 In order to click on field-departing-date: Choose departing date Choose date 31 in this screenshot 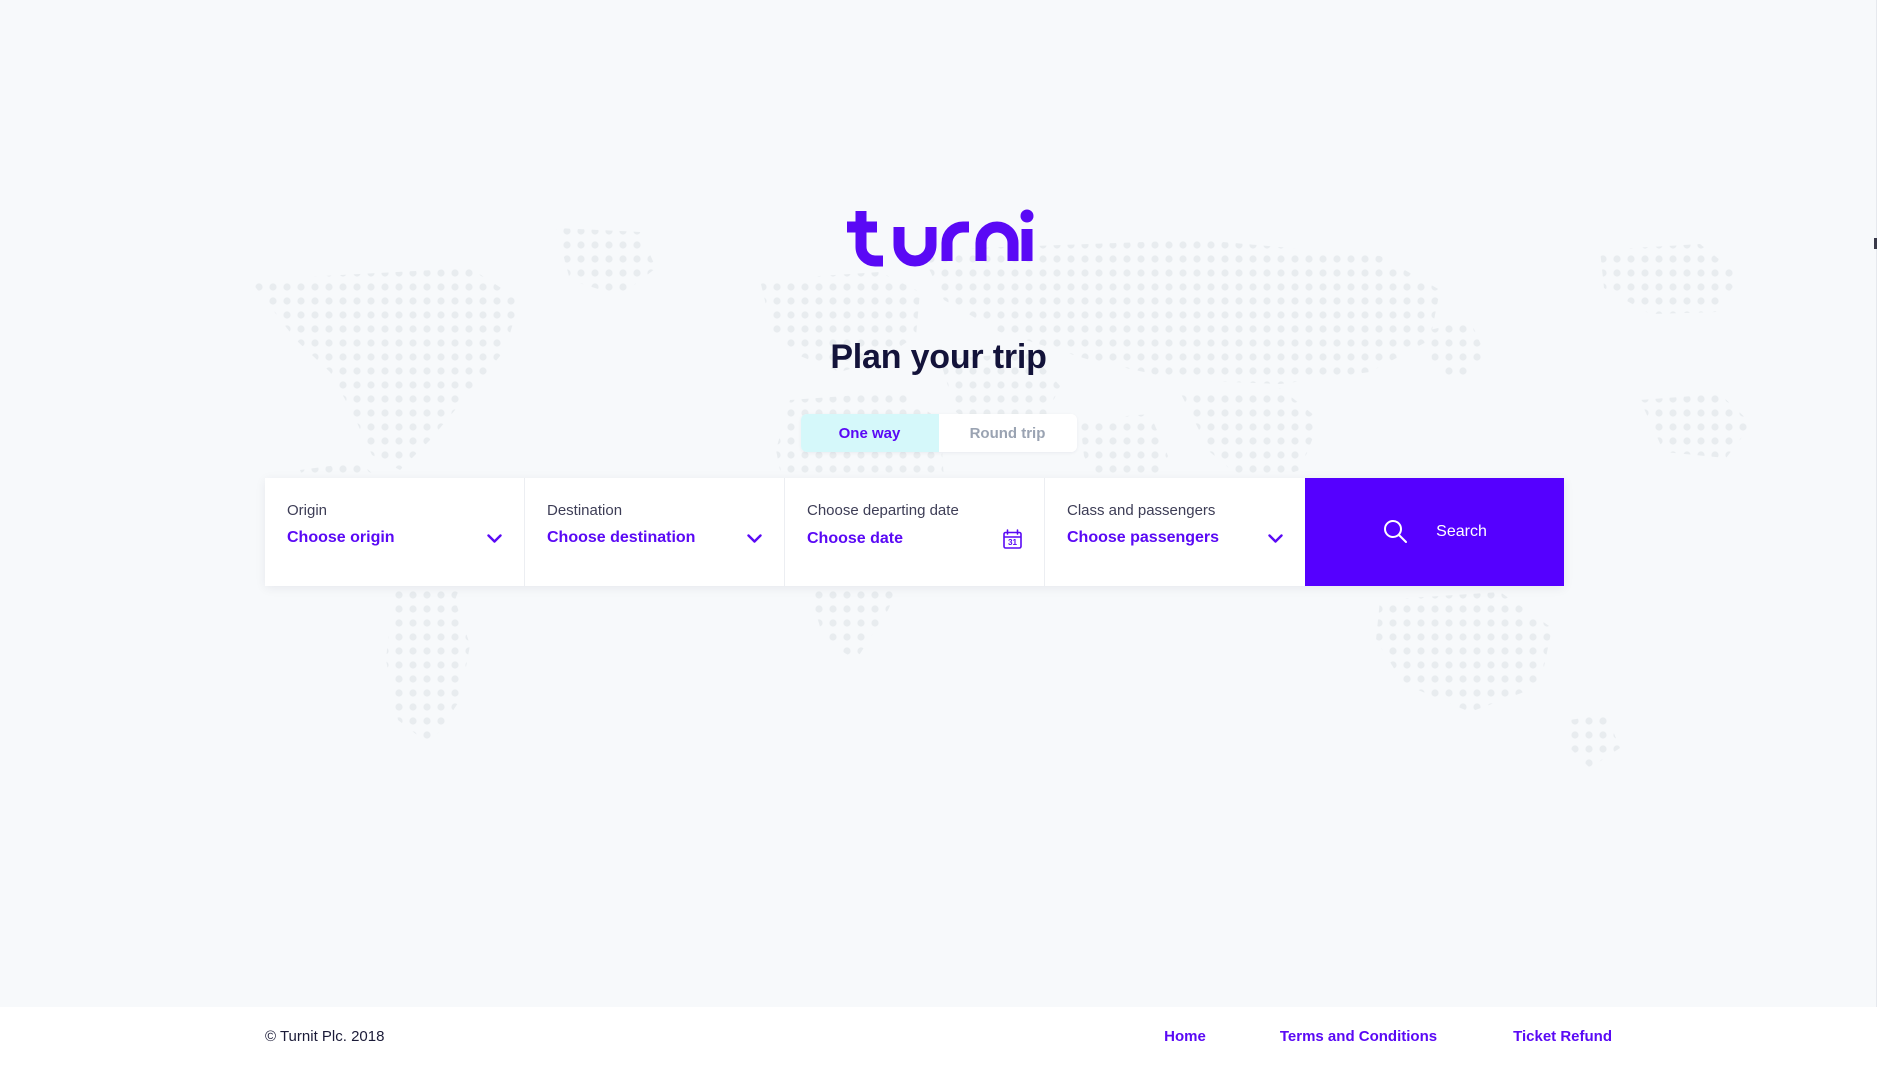, I will do `click(915, 532)`.